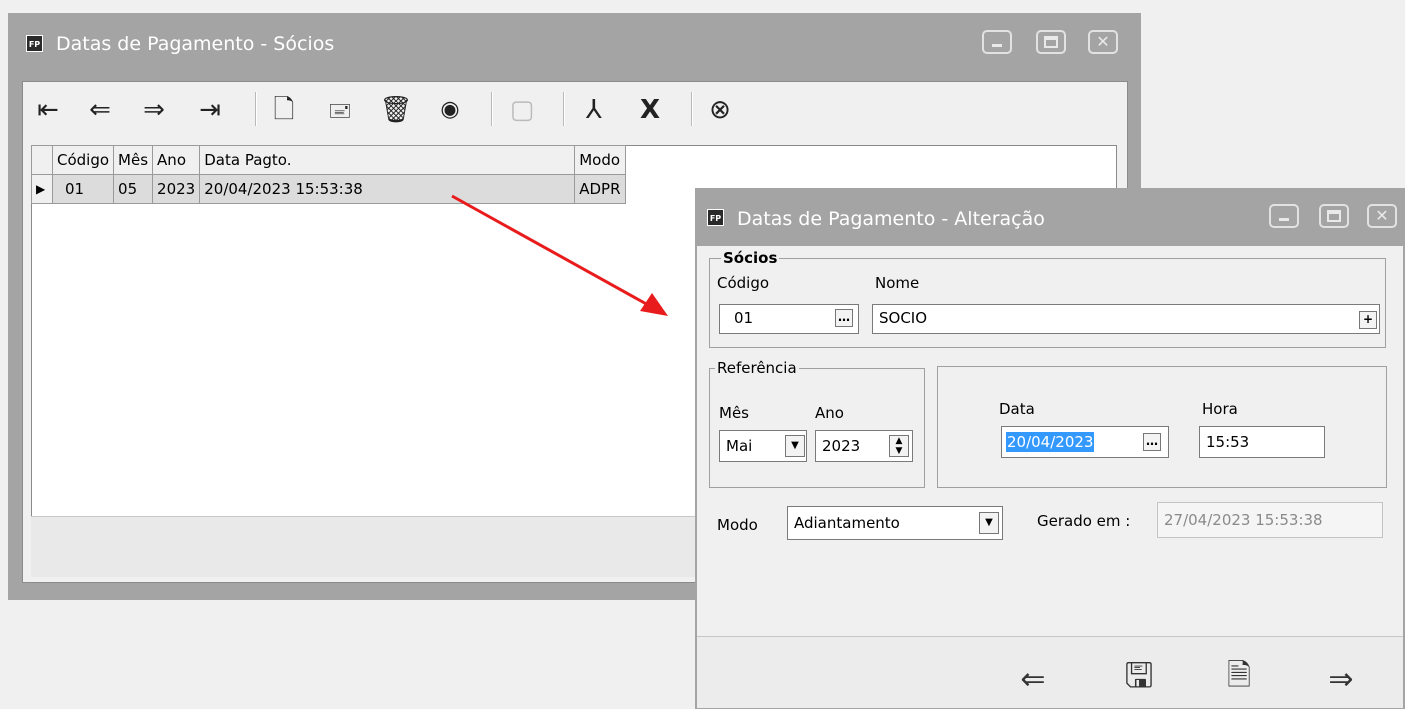  What do you see at coordinates (895, 523) in the screenshot?
I see `modo-select: Adiantamento` at bounding box center [895, 523].